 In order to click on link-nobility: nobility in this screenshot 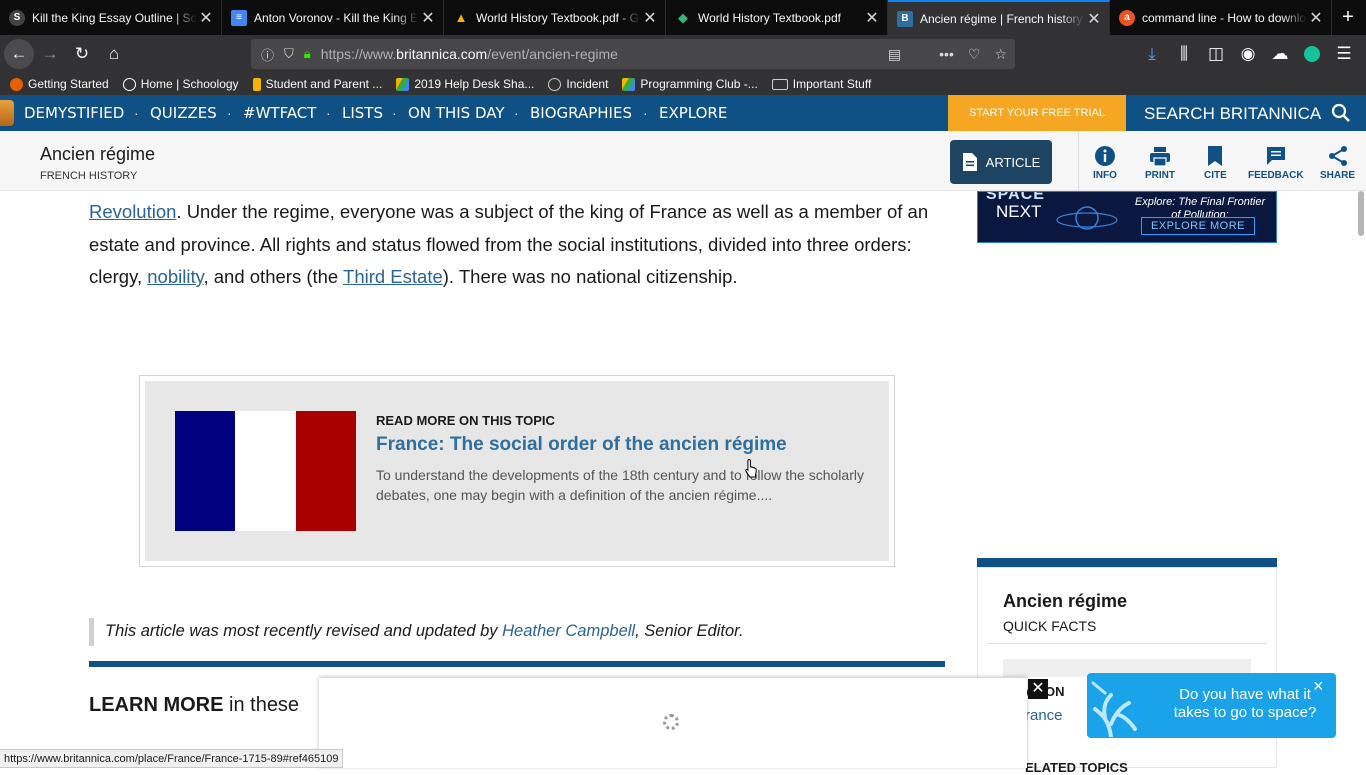, I will do `click(175, 276)`.